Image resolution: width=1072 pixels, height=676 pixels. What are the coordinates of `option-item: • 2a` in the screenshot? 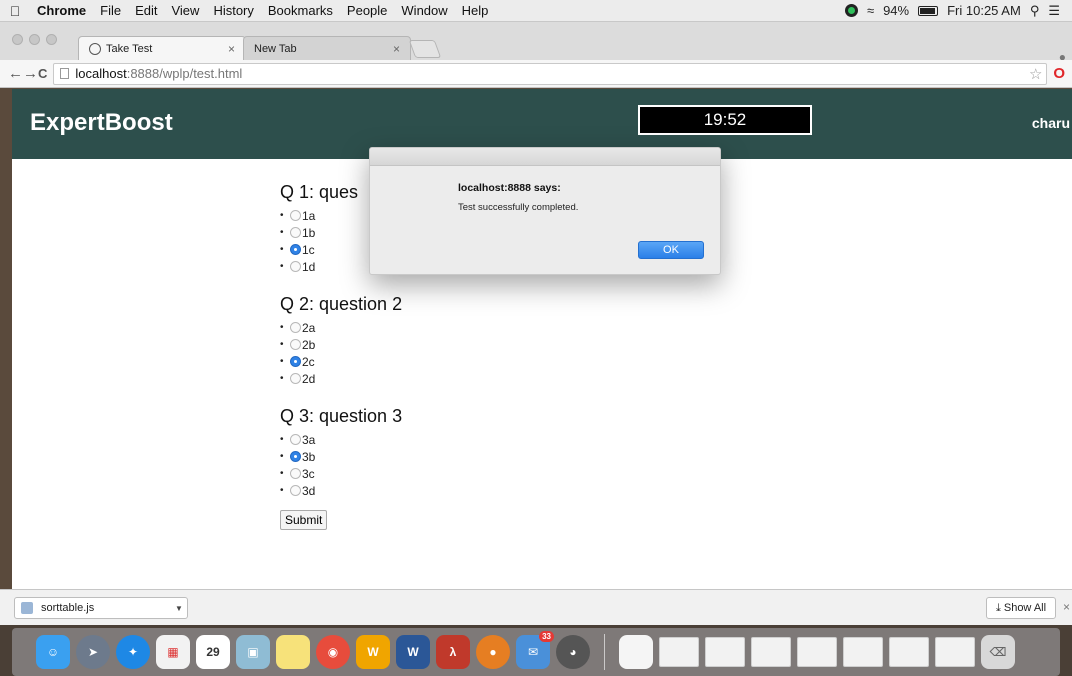 It's located at (341, 327).